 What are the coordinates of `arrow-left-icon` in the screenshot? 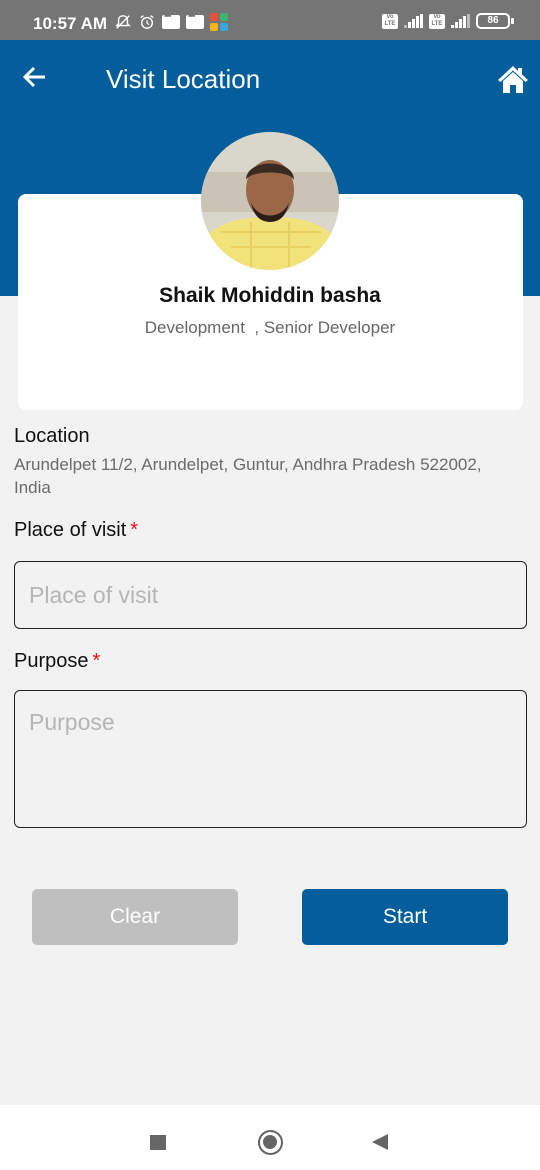 It's located at (33, 77).